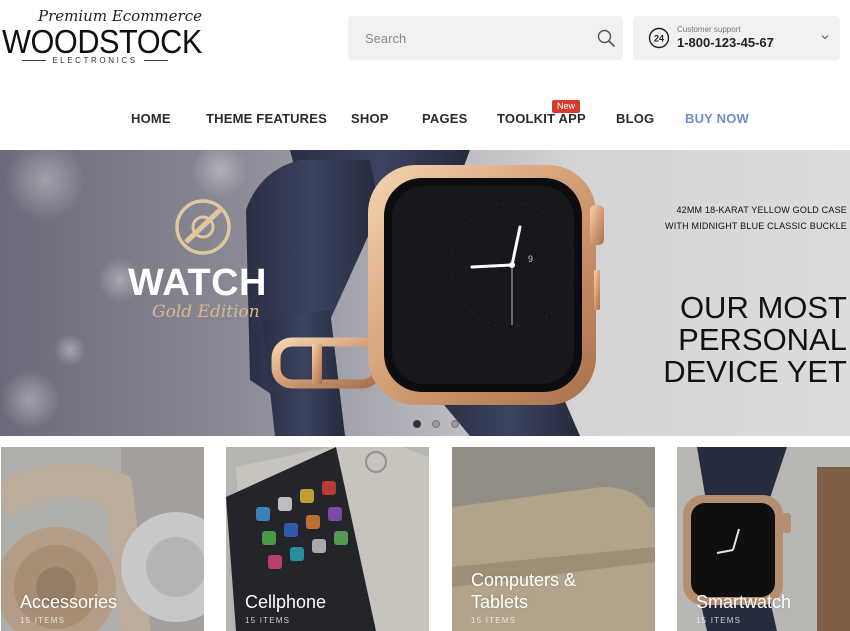  I want to click on nav-pages: PAGES, so click(445, 118).